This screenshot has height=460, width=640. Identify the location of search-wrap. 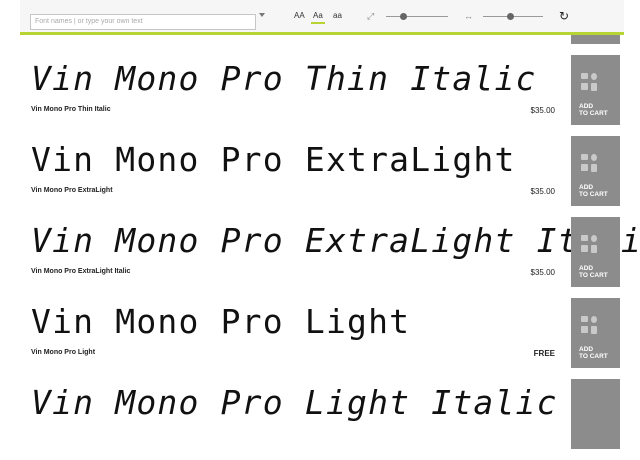
(147, 20).